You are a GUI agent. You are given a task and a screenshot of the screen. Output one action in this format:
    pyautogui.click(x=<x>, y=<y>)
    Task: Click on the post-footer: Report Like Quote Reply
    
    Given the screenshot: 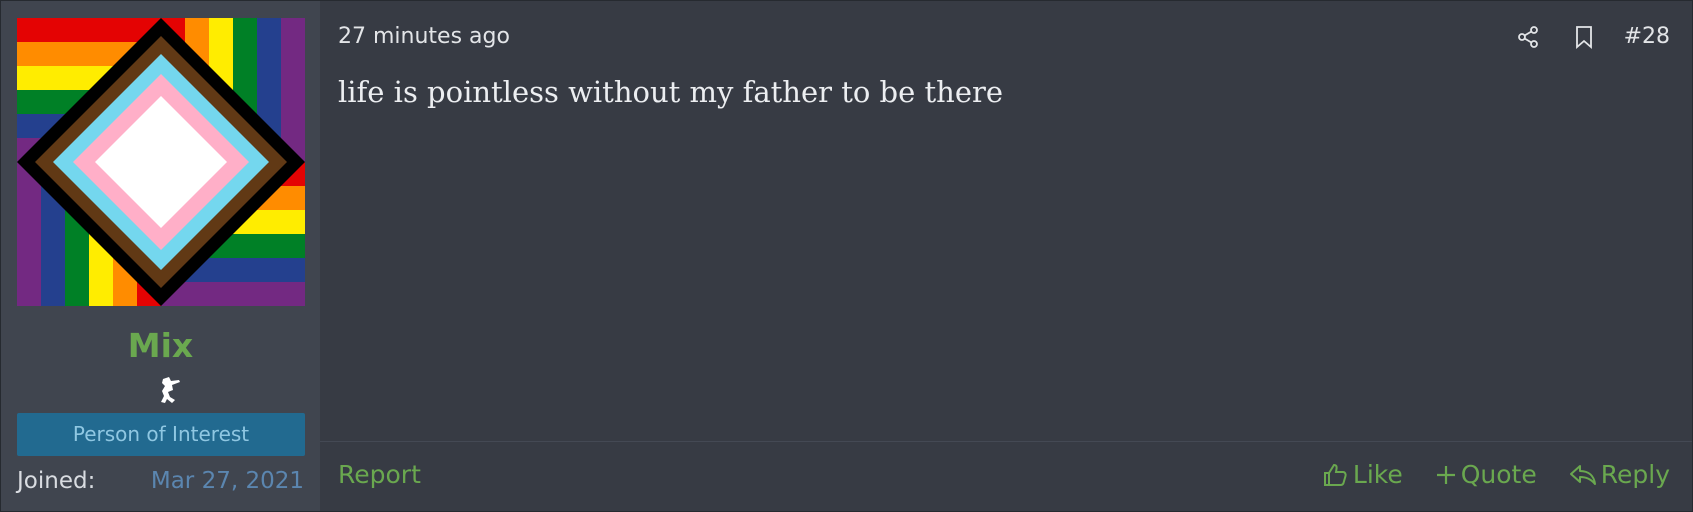 What is the action you would take?
    pyautogui.click(x=1006, y=476)
    